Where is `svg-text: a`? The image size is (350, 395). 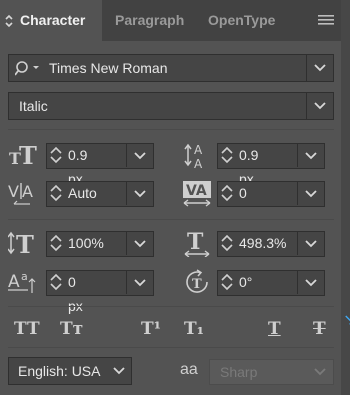 svg-text: a is located at coordinates (24, 276).